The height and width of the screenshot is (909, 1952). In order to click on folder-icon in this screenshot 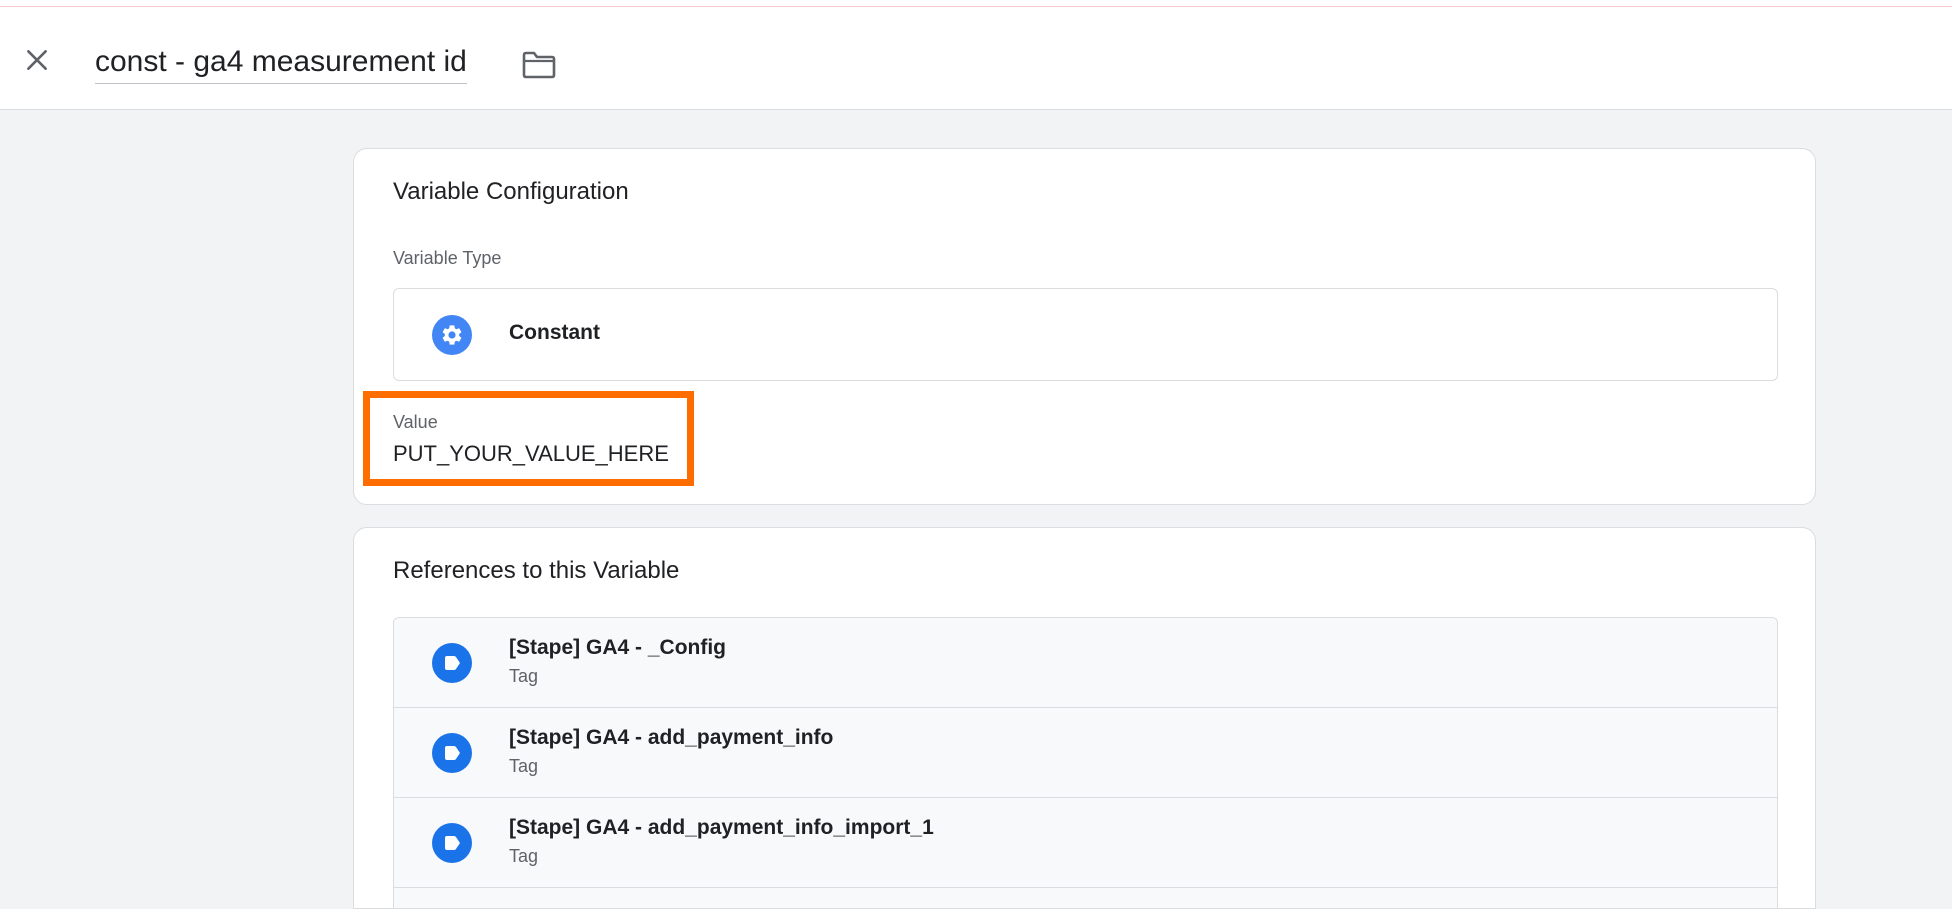, I will do `click(539, 65)`.